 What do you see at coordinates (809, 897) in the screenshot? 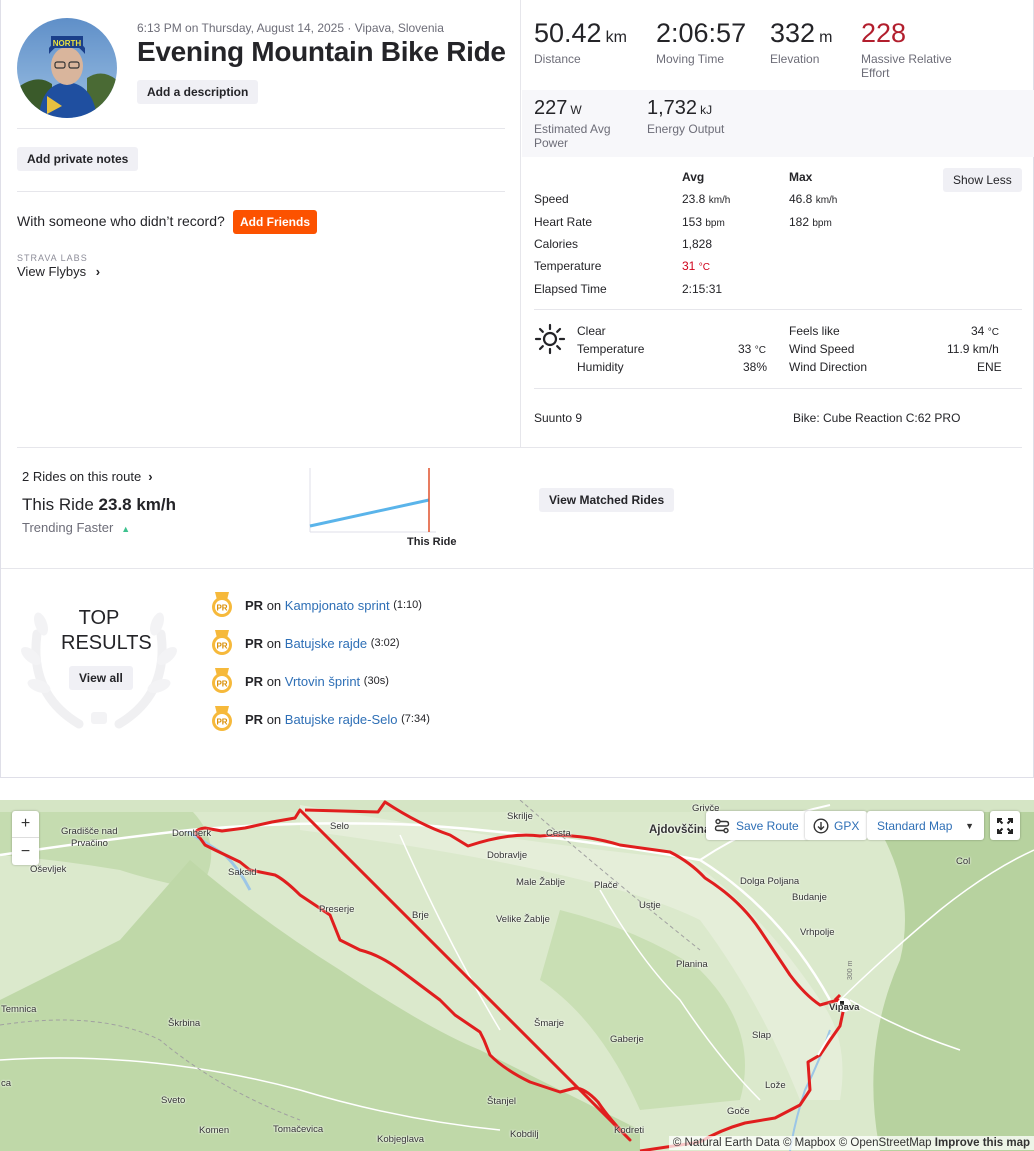
I see `town-label: Budanje` at bounding box center [809, 897].